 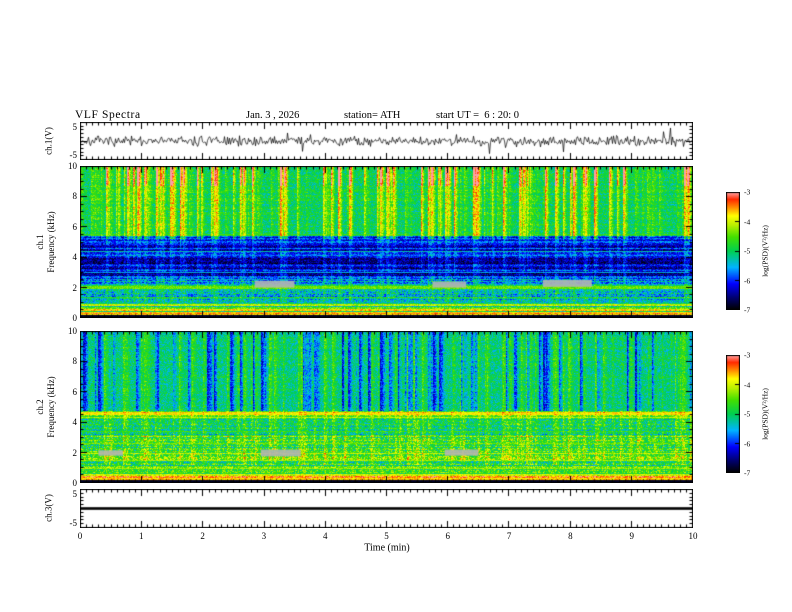 I want to click on ch1-frequency-ylabel: ch.1 Frequency (kHz), so click(x=46, y=241).